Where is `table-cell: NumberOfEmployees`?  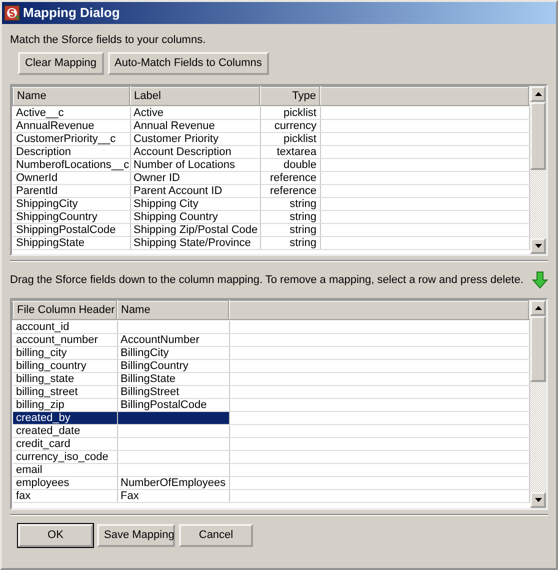
table-cell: NumberOfEmployees is located at coordinates (173, 482).